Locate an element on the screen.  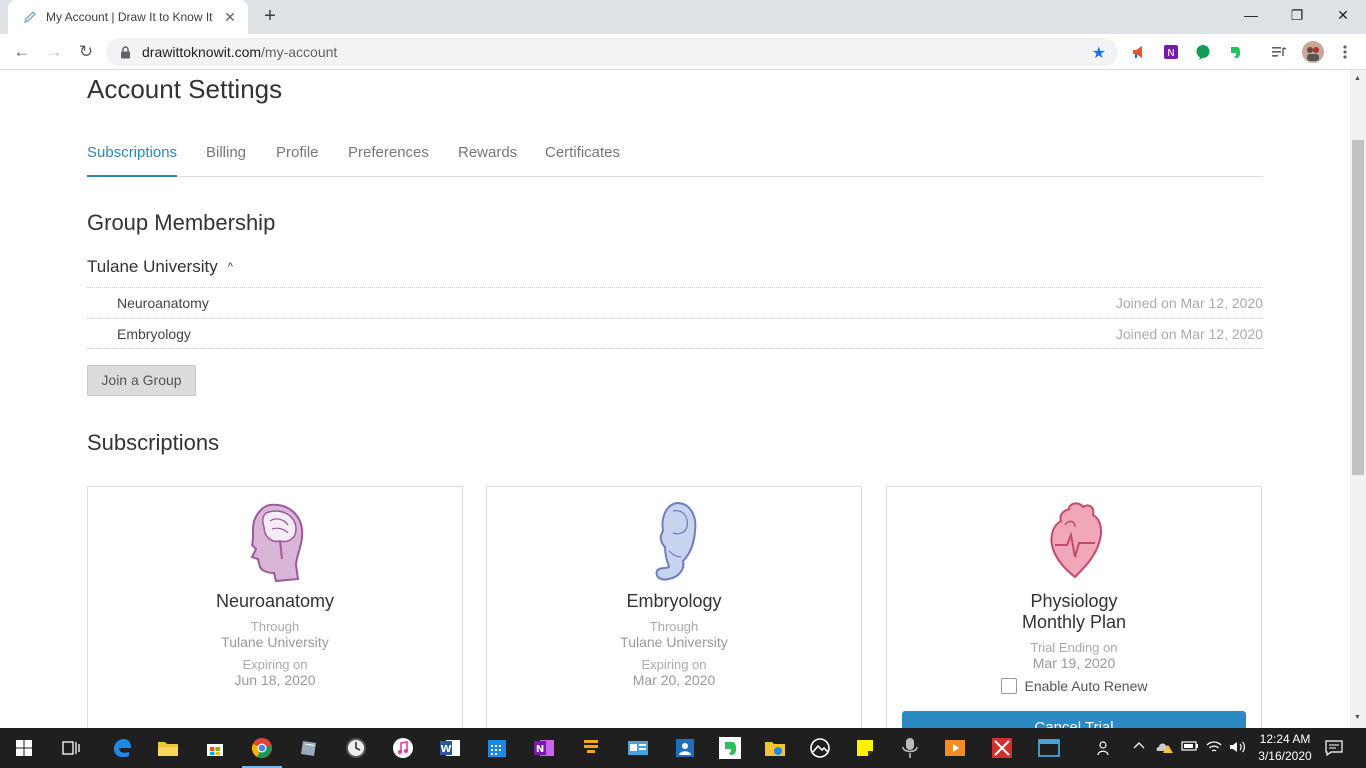
battery-icon is located at coordinates (1190, 747).